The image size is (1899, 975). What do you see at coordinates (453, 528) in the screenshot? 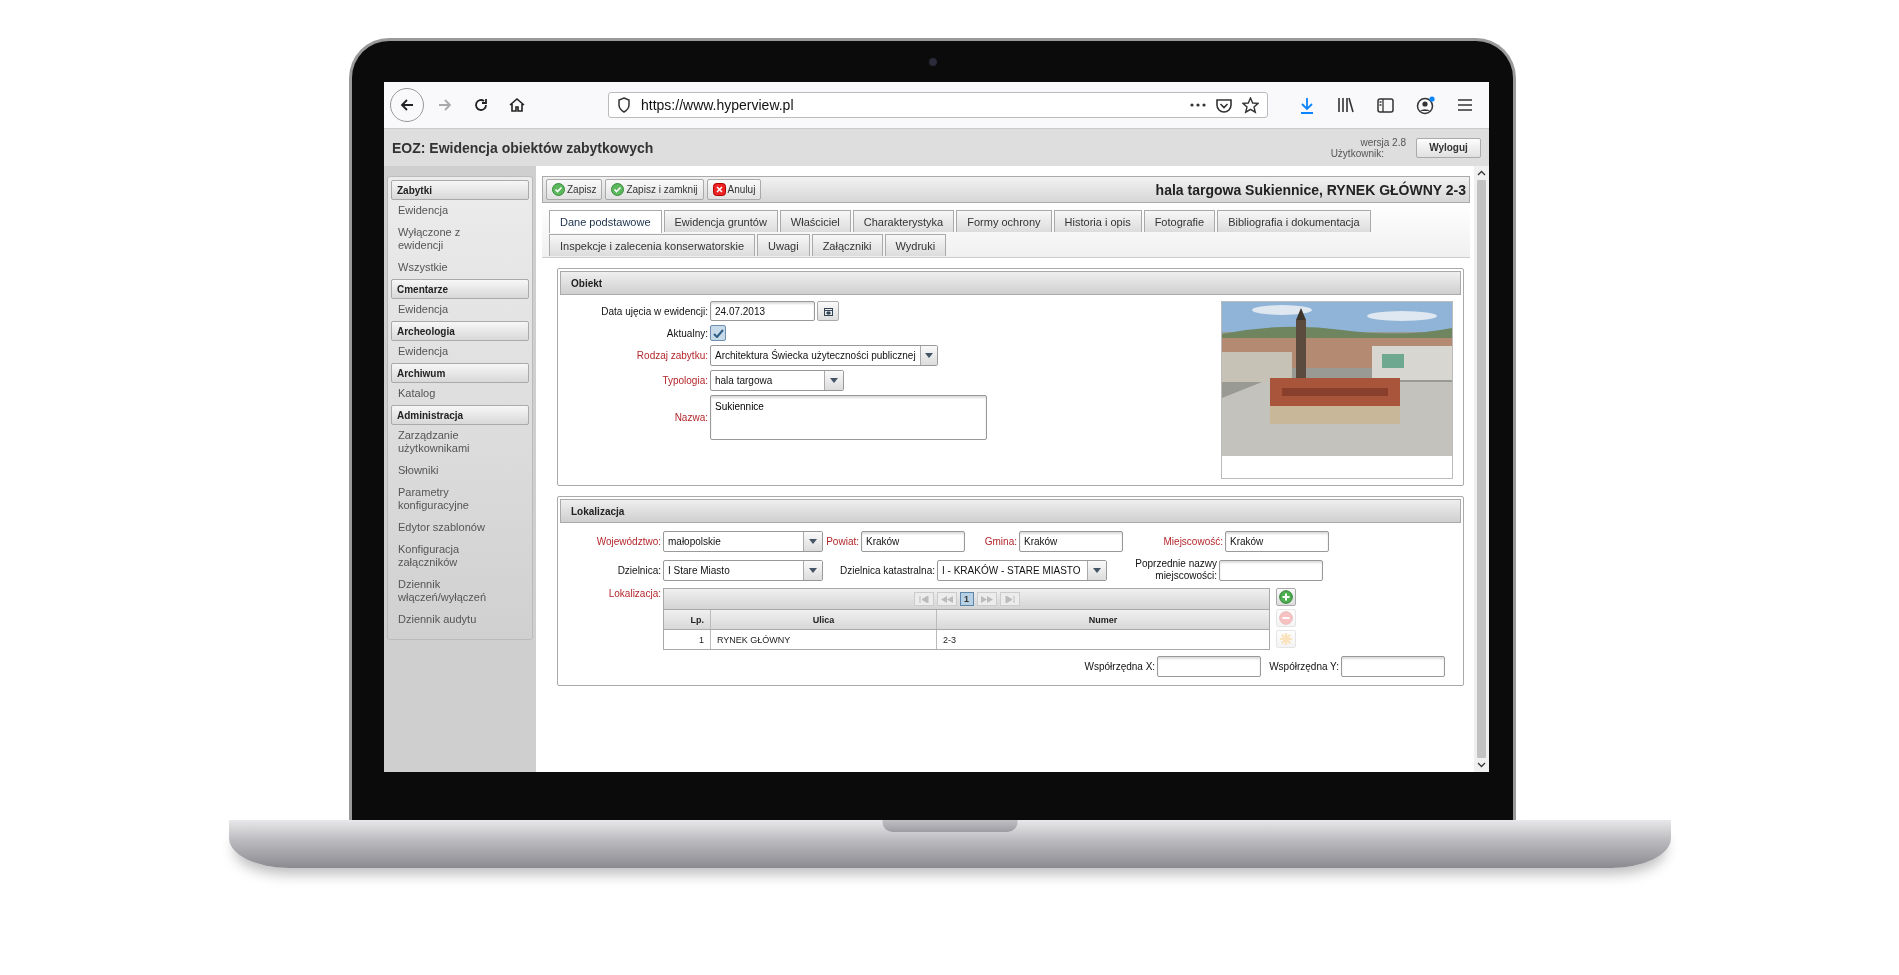
I see `sidebar-item: Edytor szablonów` at bounding box center [453, 528].